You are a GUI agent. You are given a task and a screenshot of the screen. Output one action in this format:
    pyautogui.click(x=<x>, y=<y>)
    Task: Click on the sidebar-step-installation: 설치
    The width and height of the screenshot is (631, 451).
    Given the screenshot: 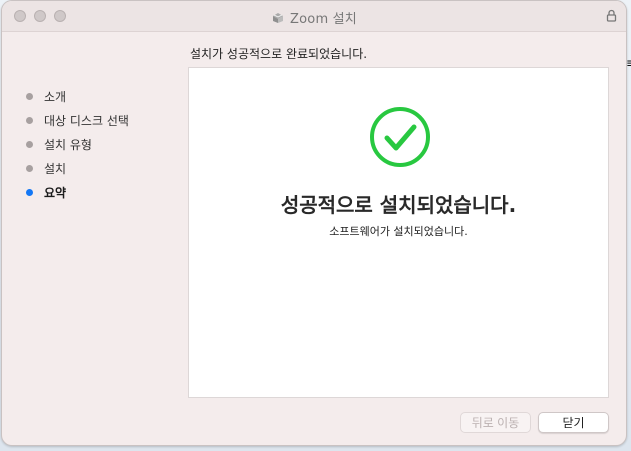 What is the action you would take?
    pyautogui.click(x=98, y=174)
    